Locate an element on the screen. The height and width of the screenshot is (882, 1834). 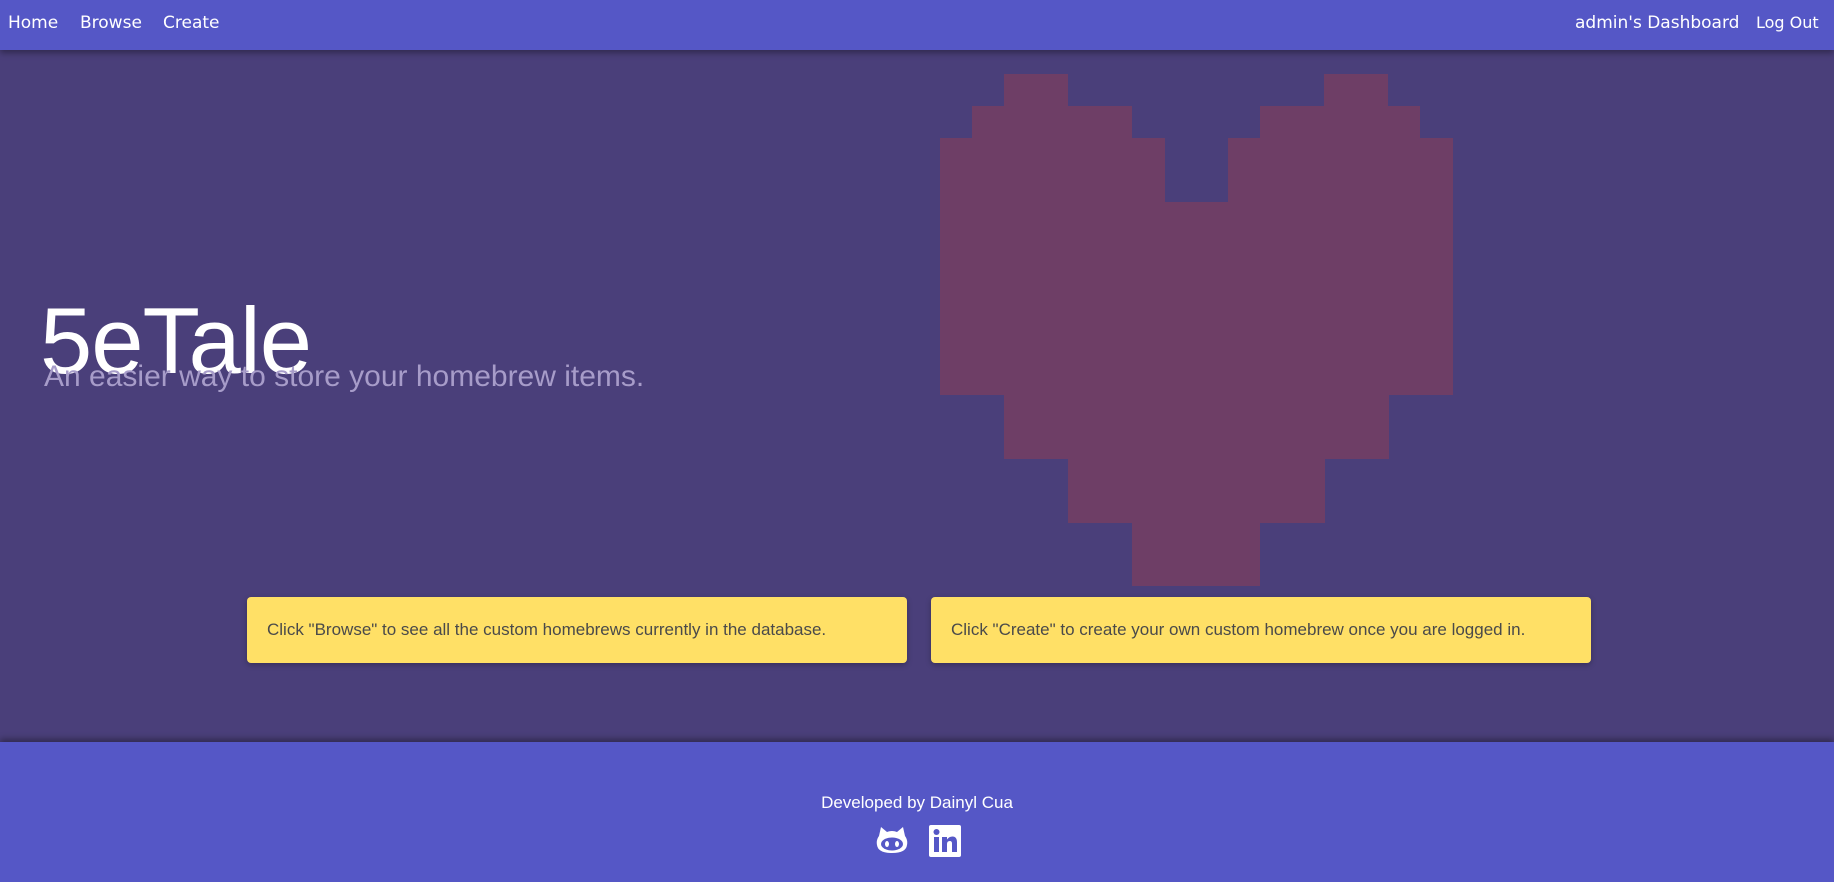
nav-create-link: Create is located at coordinates (191, 23).